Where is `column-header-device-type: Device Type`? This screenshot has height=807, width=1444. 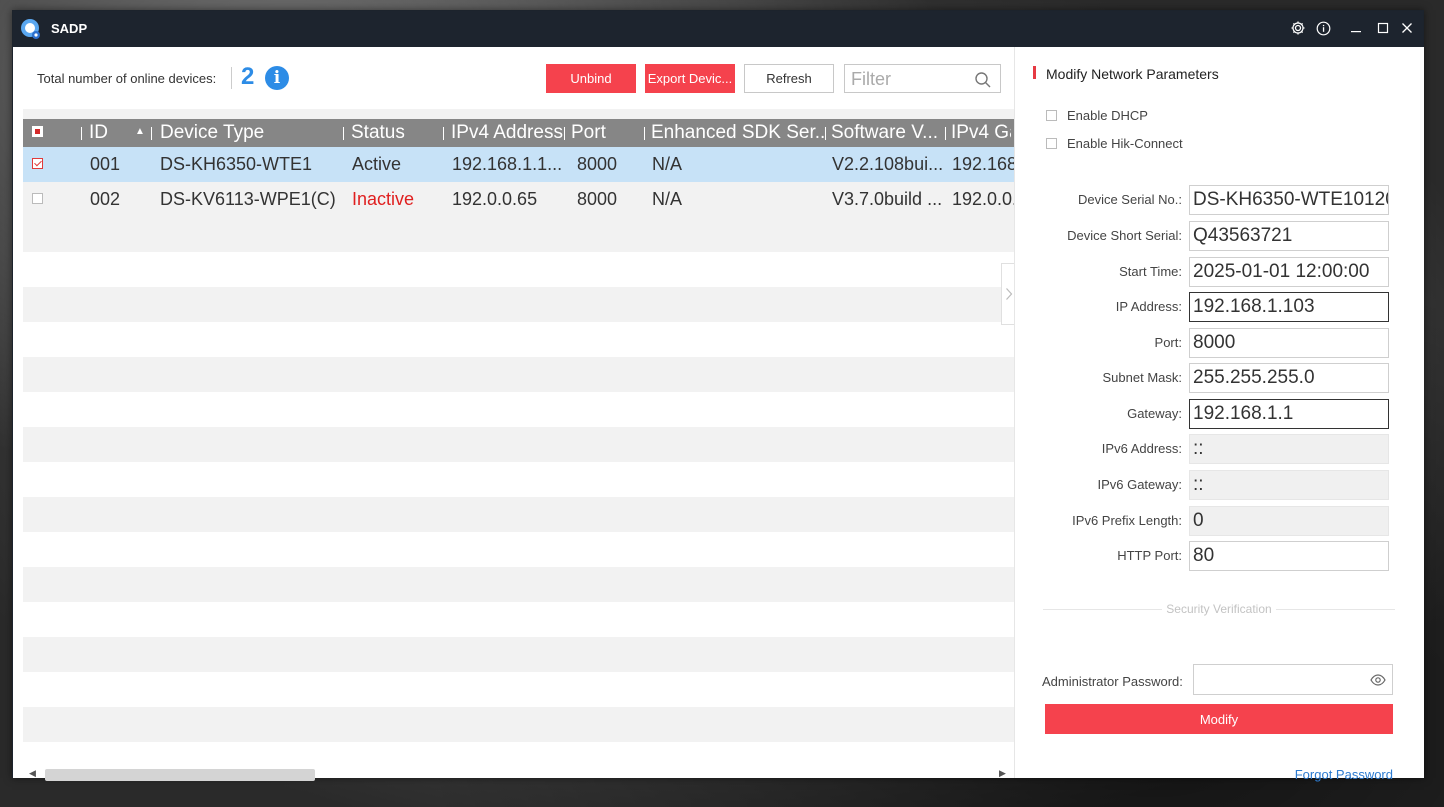 column-header-device-type: Device Type is located at coordinates (250, 133).